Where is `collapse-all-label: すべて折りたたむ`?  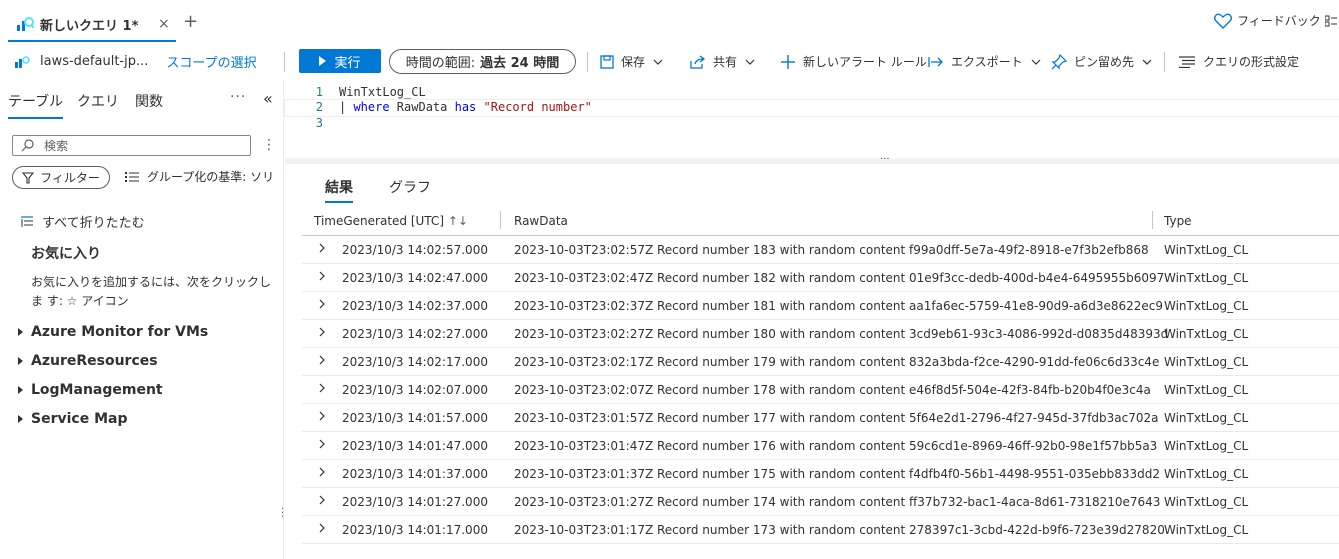
collapse-all-label: すべて折りたたむ is located at coordinates (93, 223).